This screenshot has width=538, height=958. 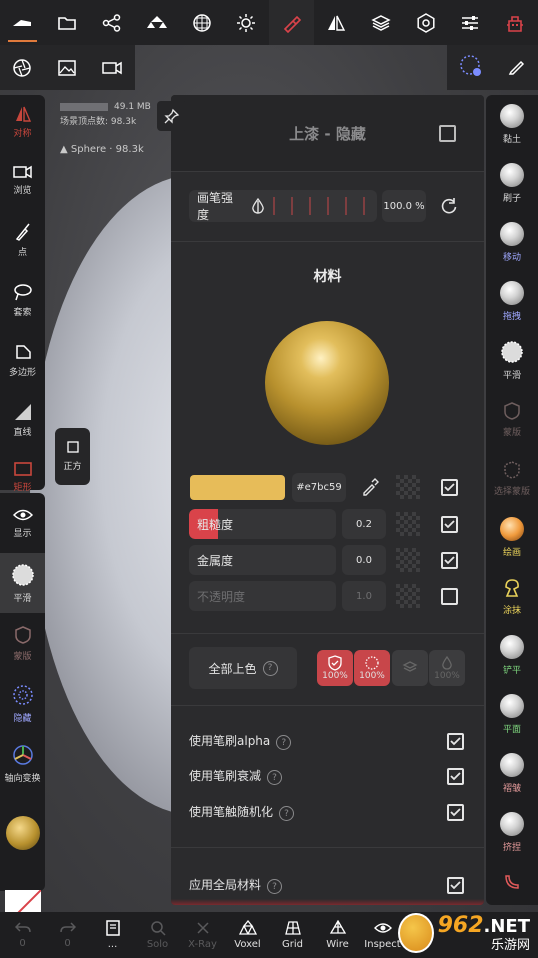 What do you see at coordinates (449, 560) in the screenshot?
I see `metalness-checkbox` at bounding box center [449, 560].